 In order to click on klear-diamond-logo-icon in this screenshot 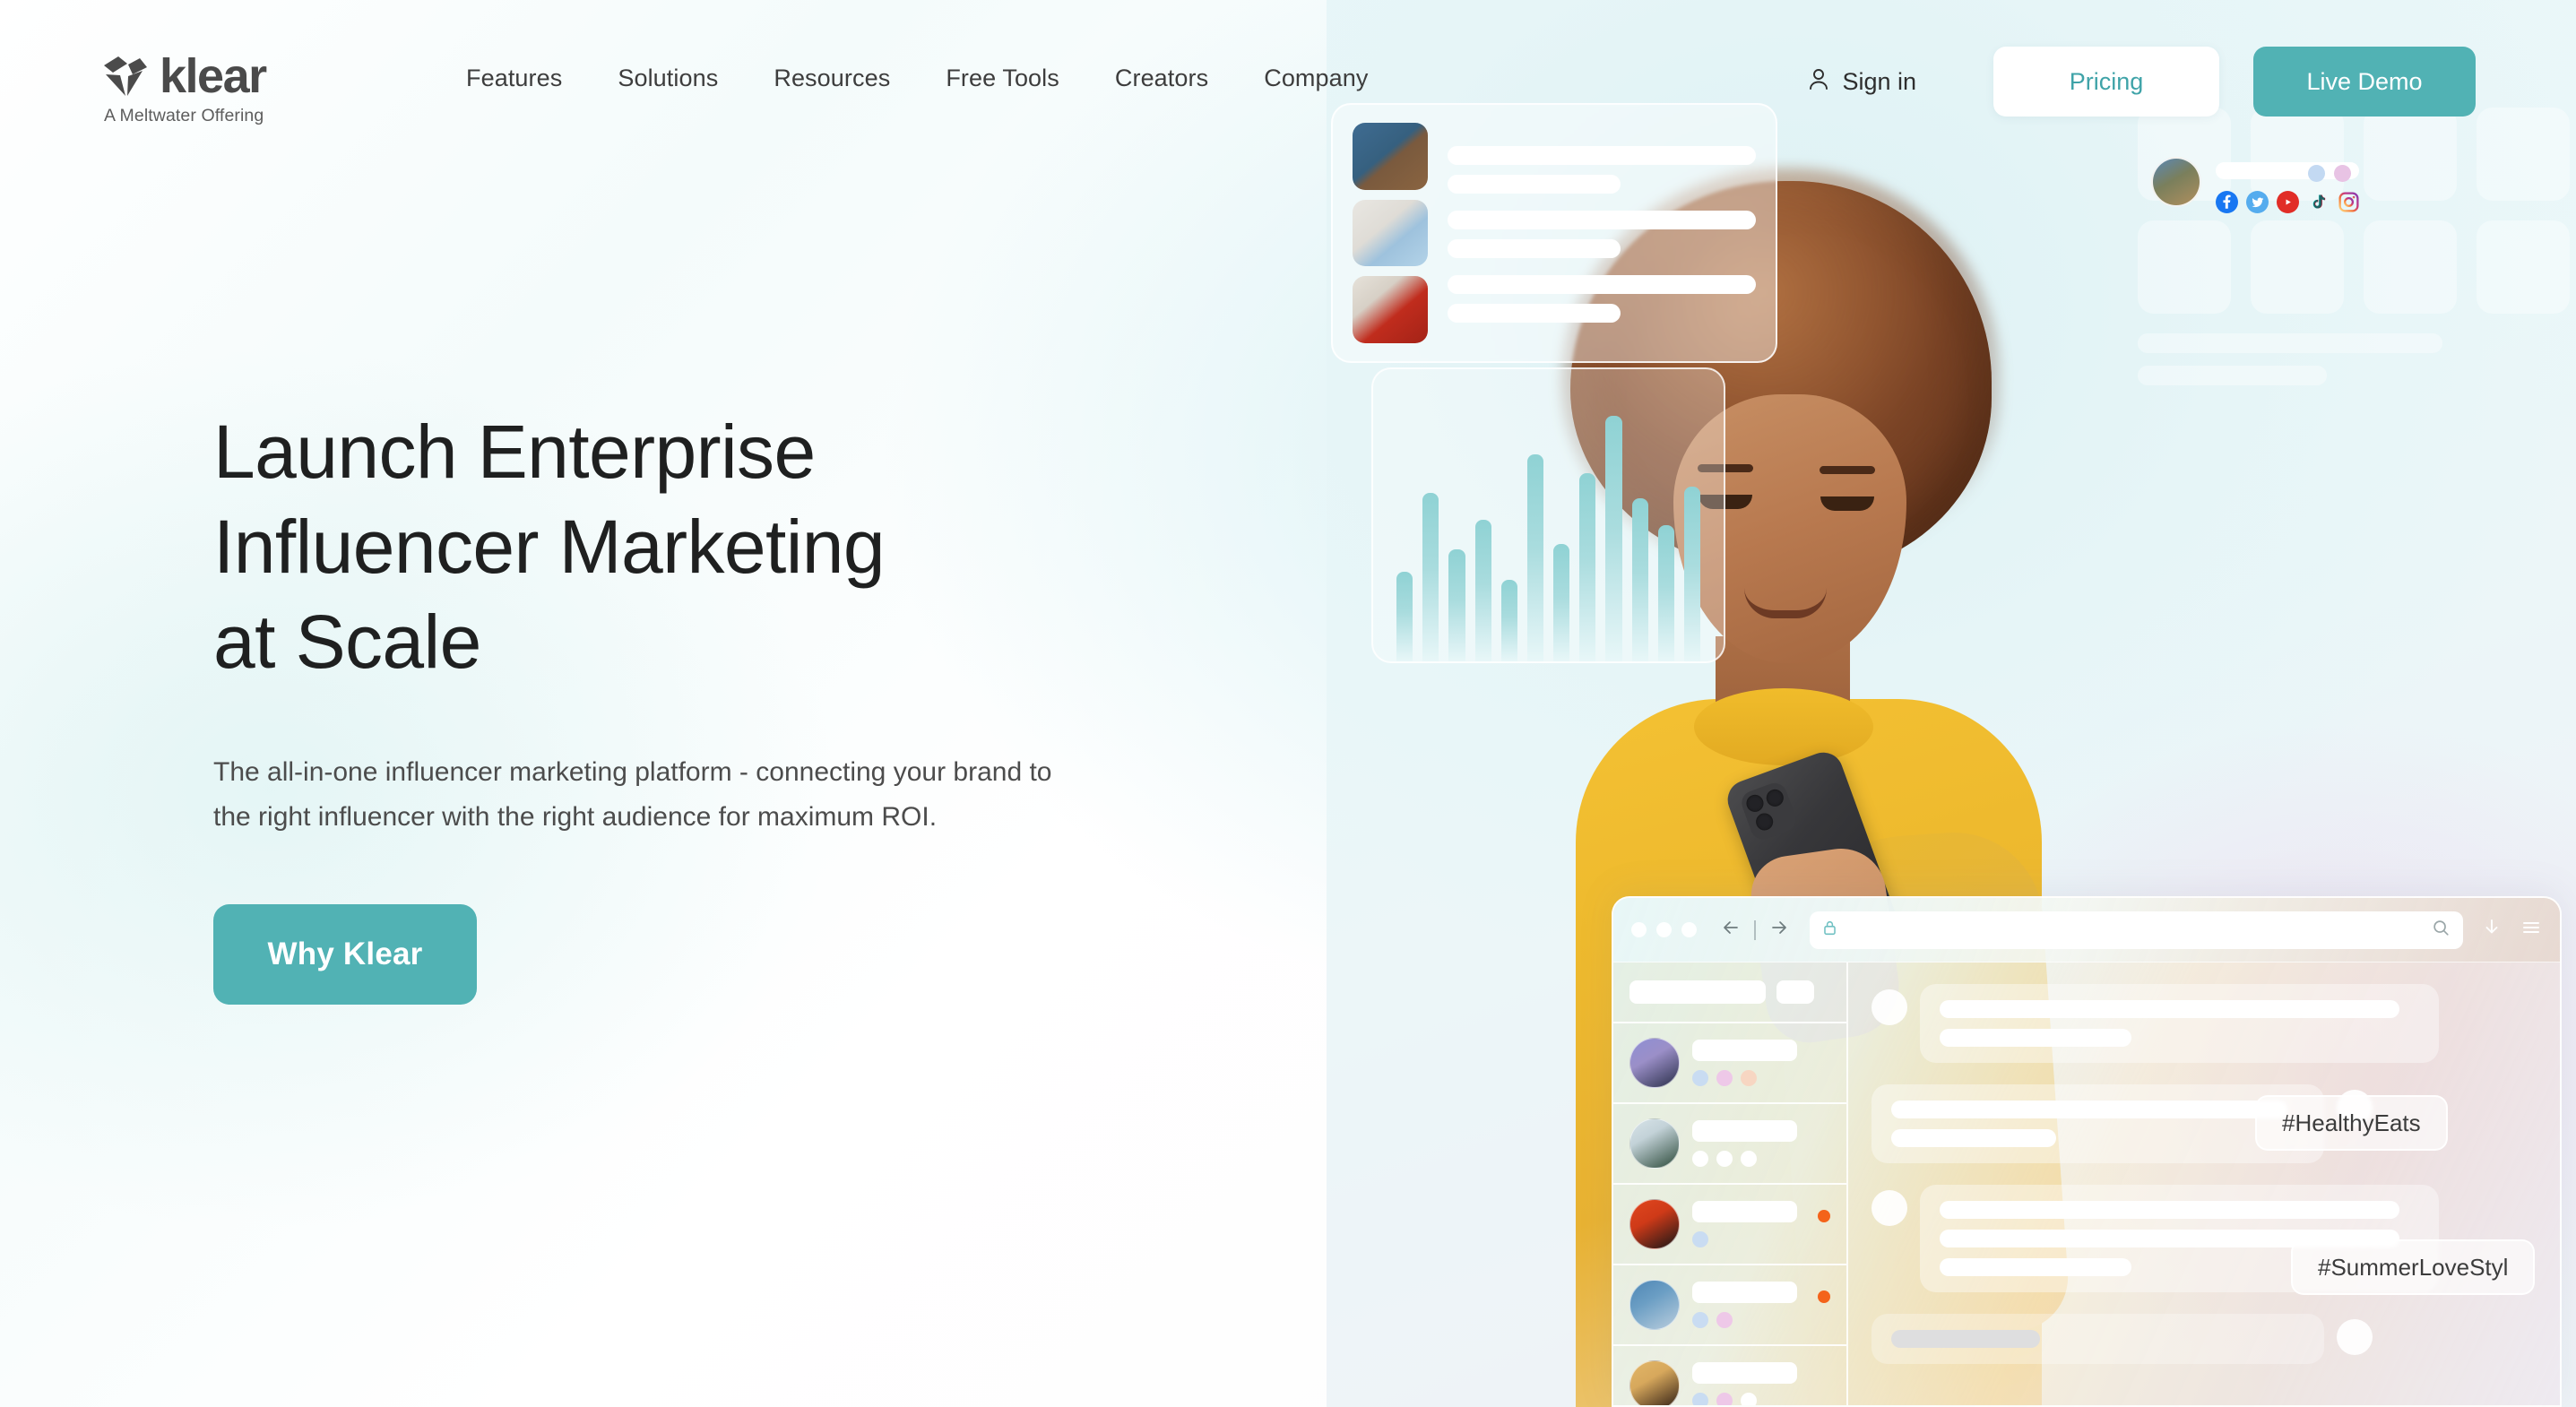, I will do `click(125, 76)`.